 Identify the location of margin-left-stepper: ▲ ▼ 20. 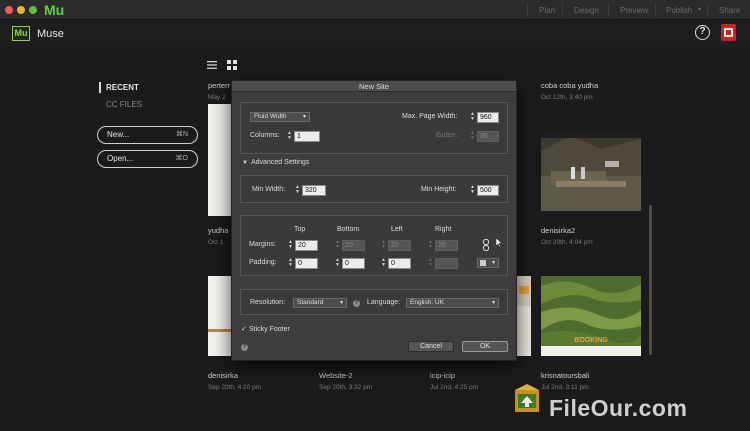
(396, 245).